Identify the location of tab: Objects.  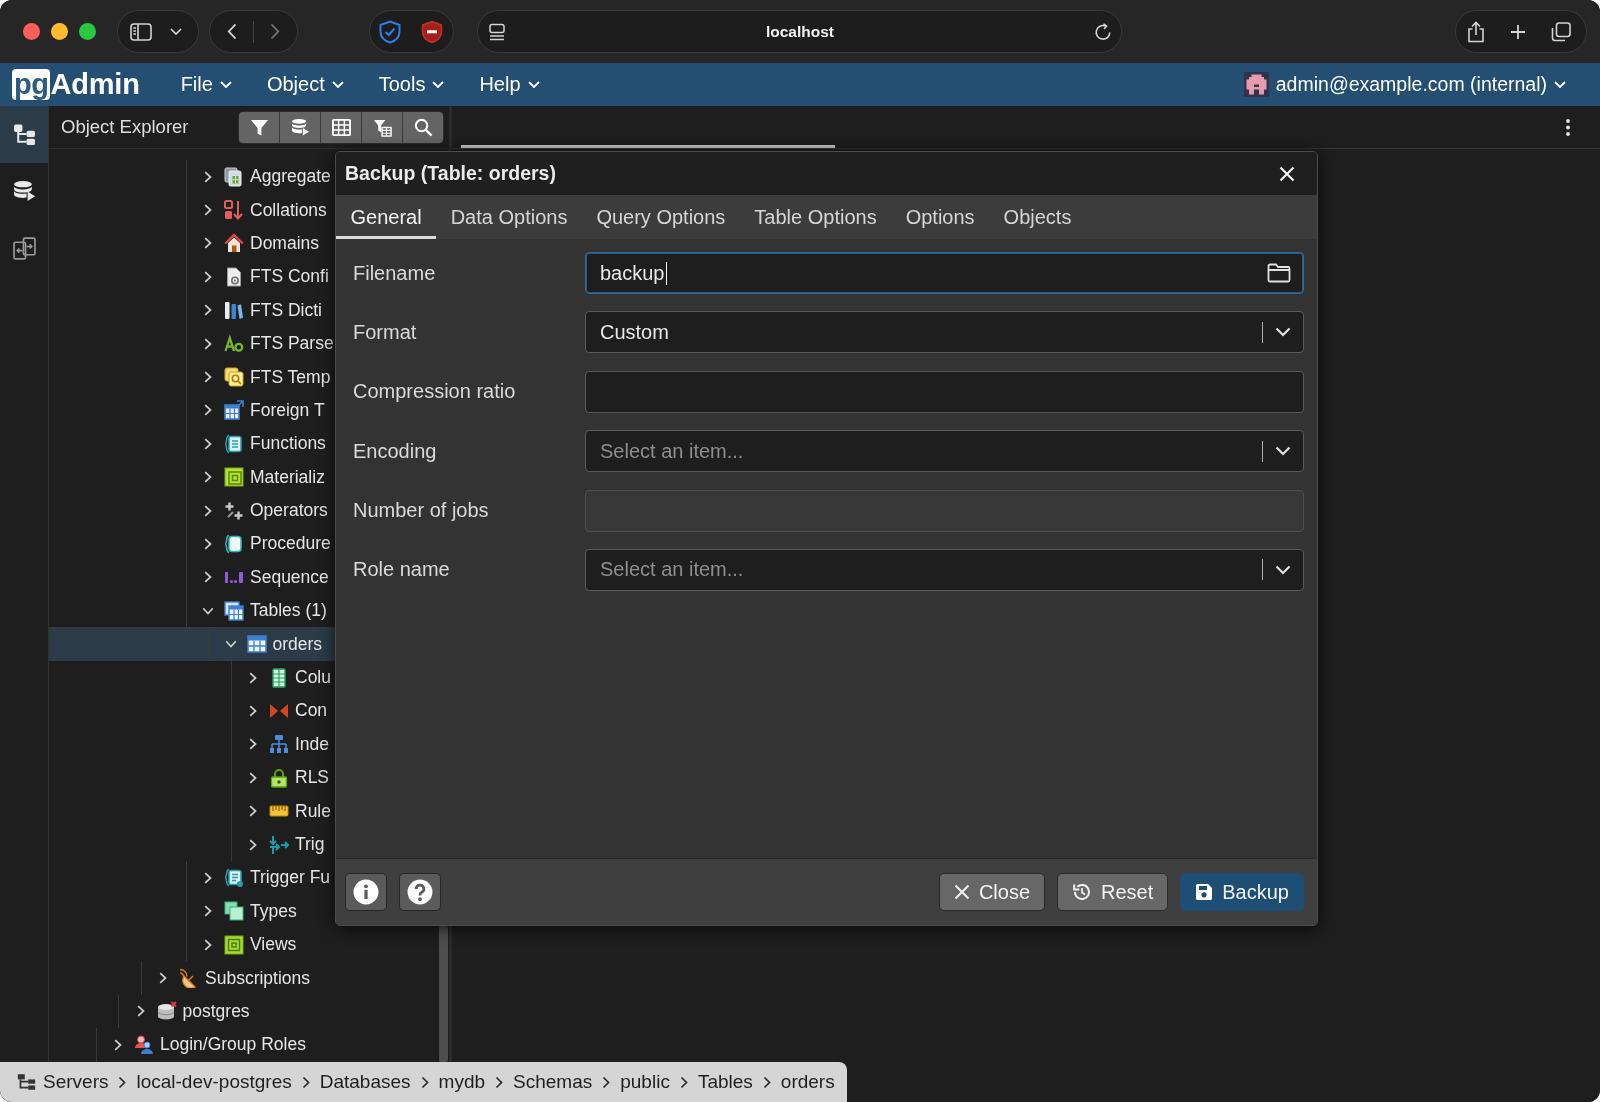
(1037, 217).